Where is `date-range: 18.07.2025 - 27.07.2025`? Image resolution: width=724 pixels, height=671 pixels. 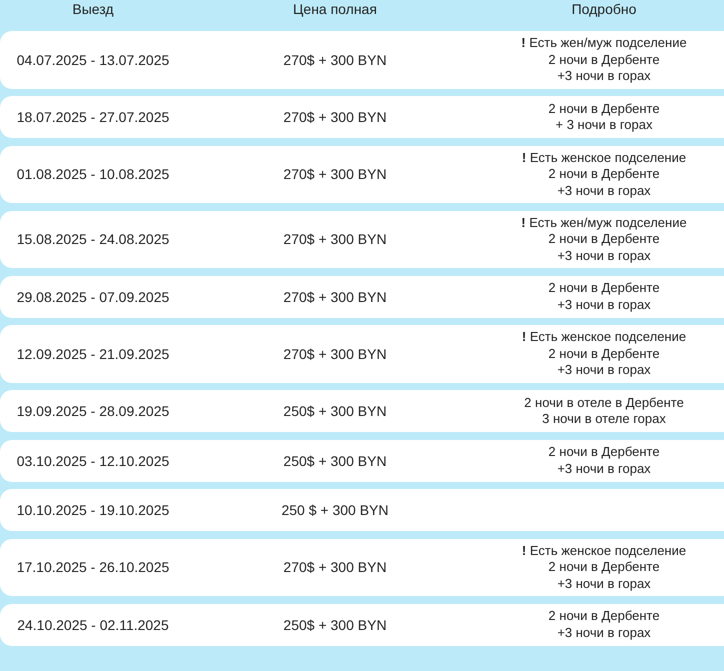
date-range: 18.07.2025 - 27.07.2025 is located at coordinates (93, 117).